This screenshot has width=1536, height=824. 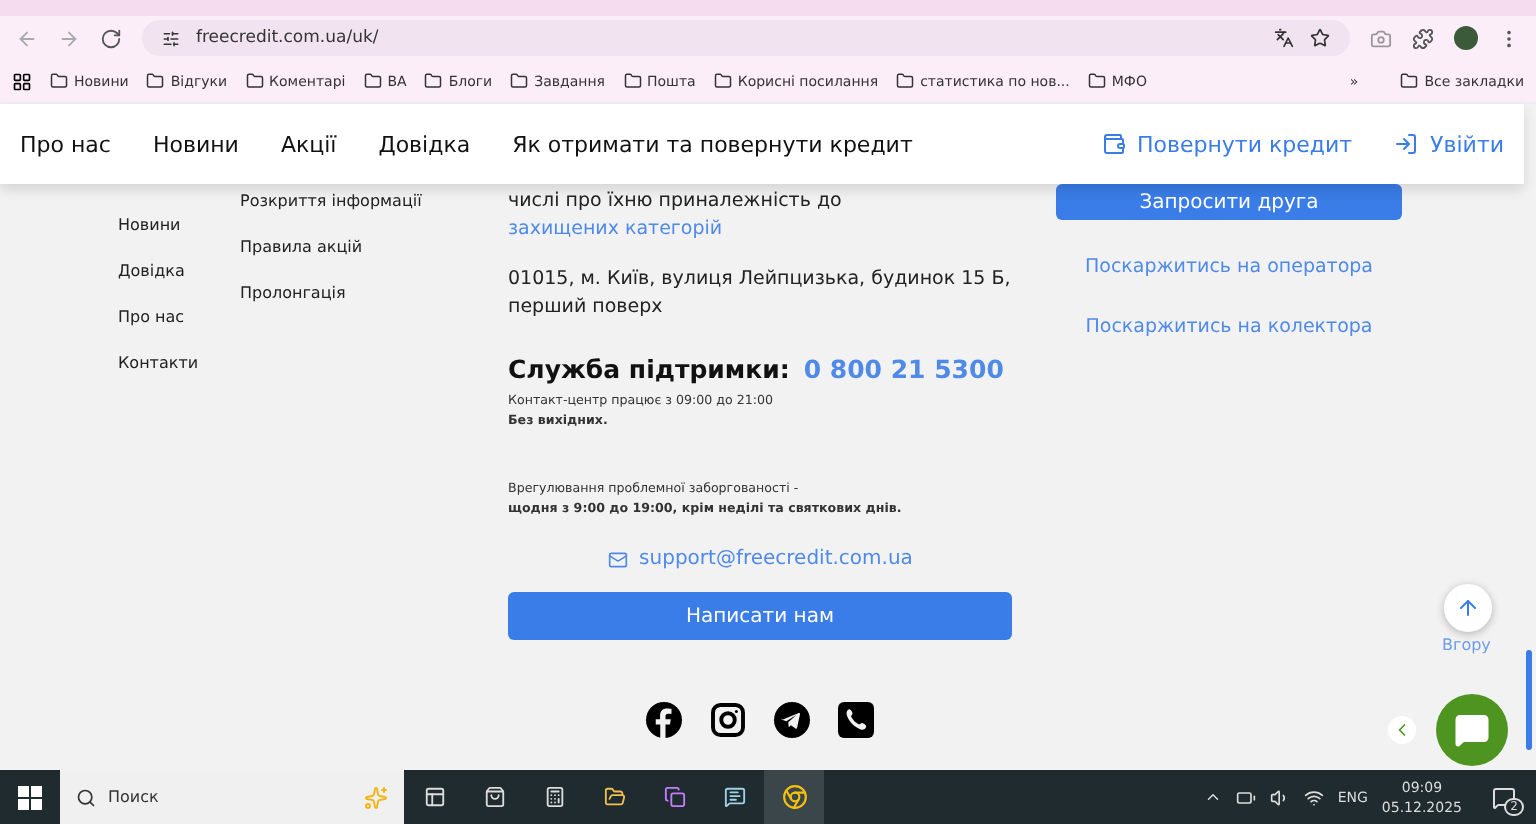 I want to click on extensions-icon, so click(x=1423, y=38).